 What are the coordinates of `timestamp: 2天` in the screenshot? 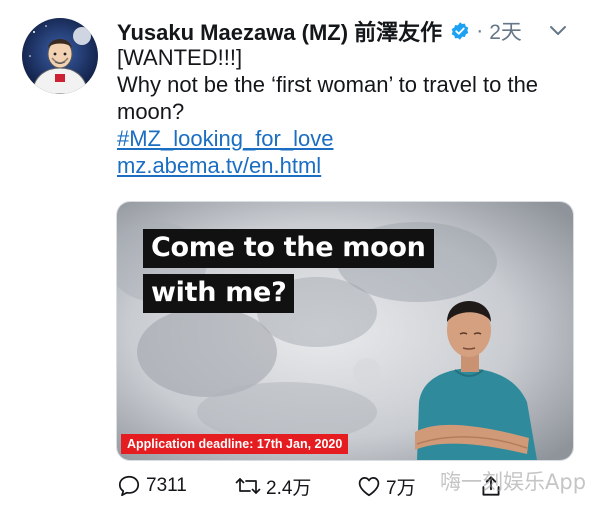 It's located at (505, 31).